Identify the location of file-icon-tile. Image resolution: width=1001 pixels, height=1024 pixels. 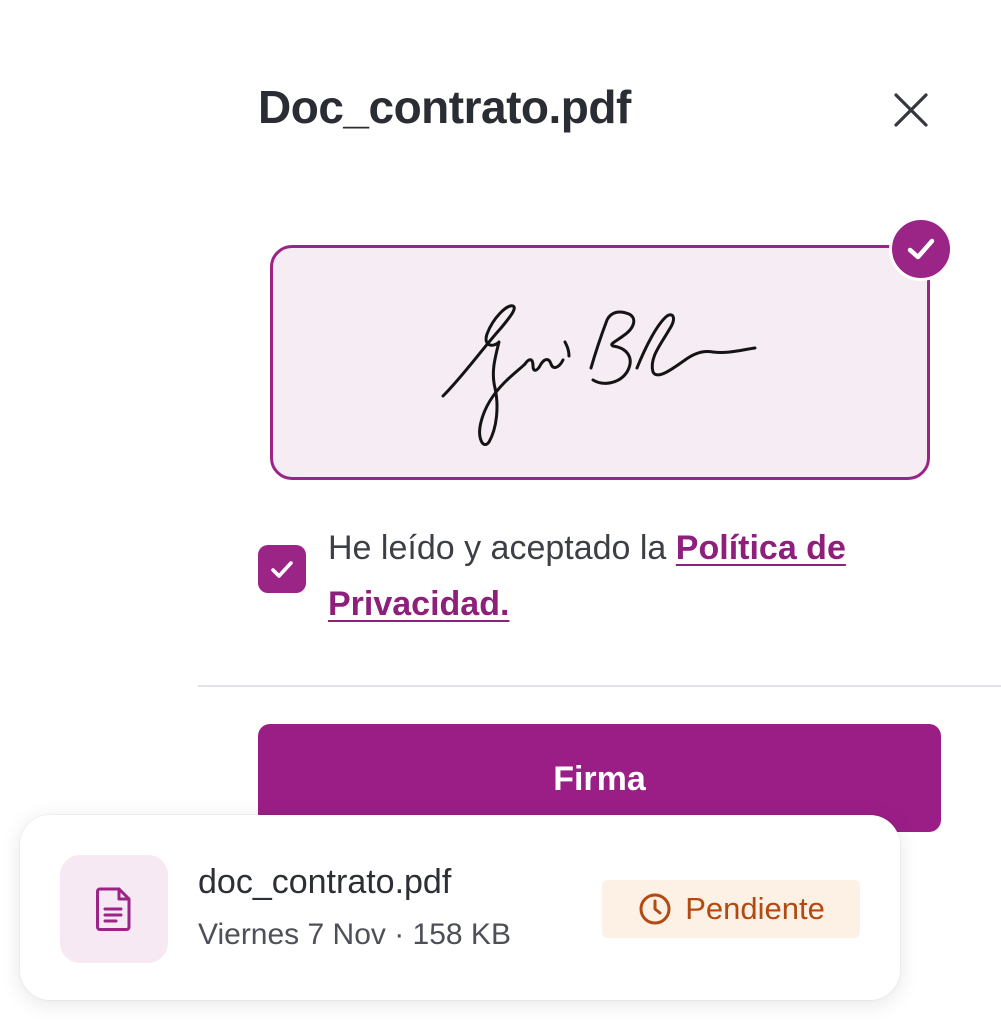
(114, 909).